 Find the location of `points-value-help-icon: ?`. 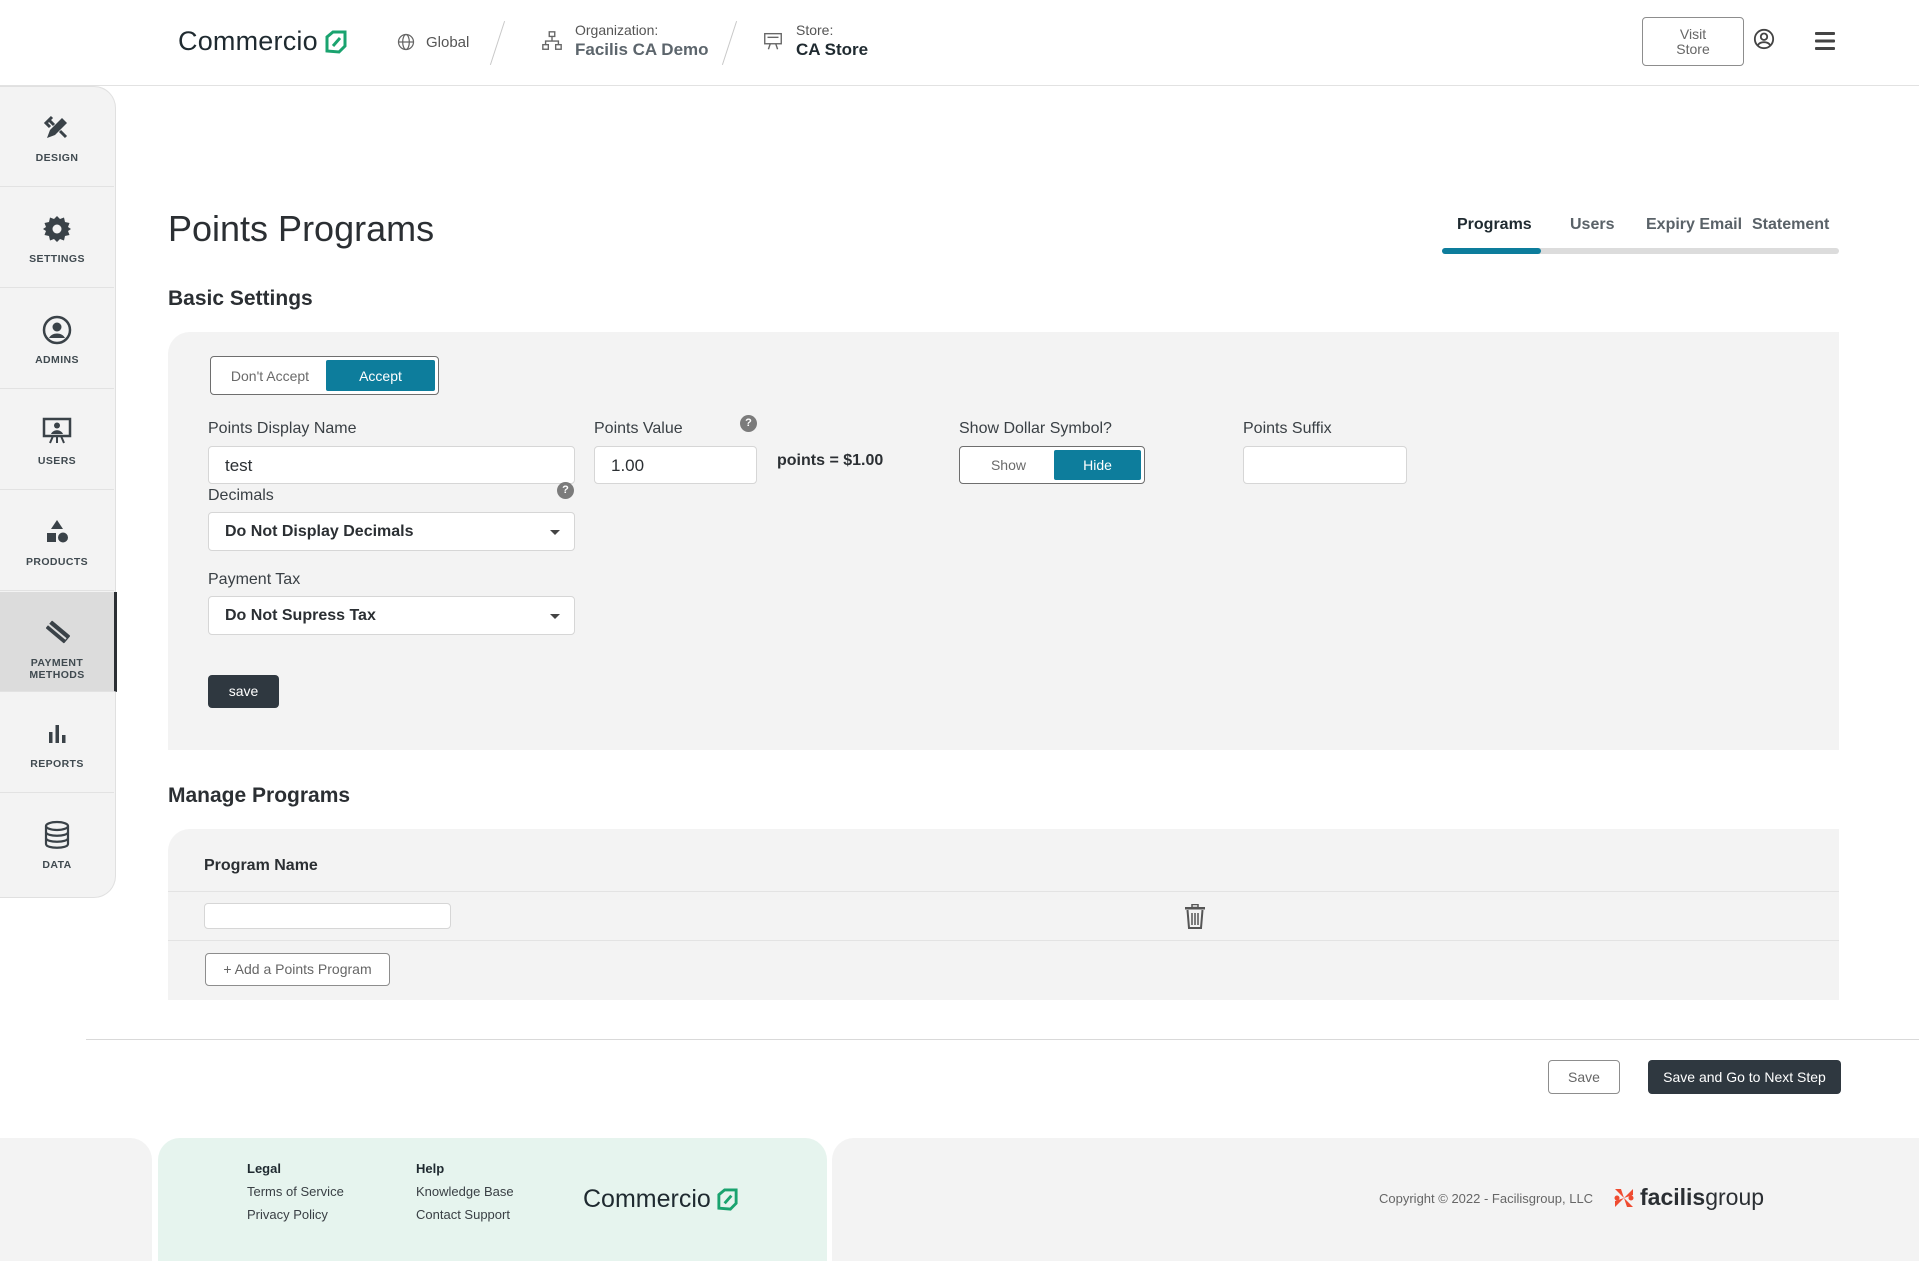

points-value-help-icon: ? is located at coordinates (748, 423).